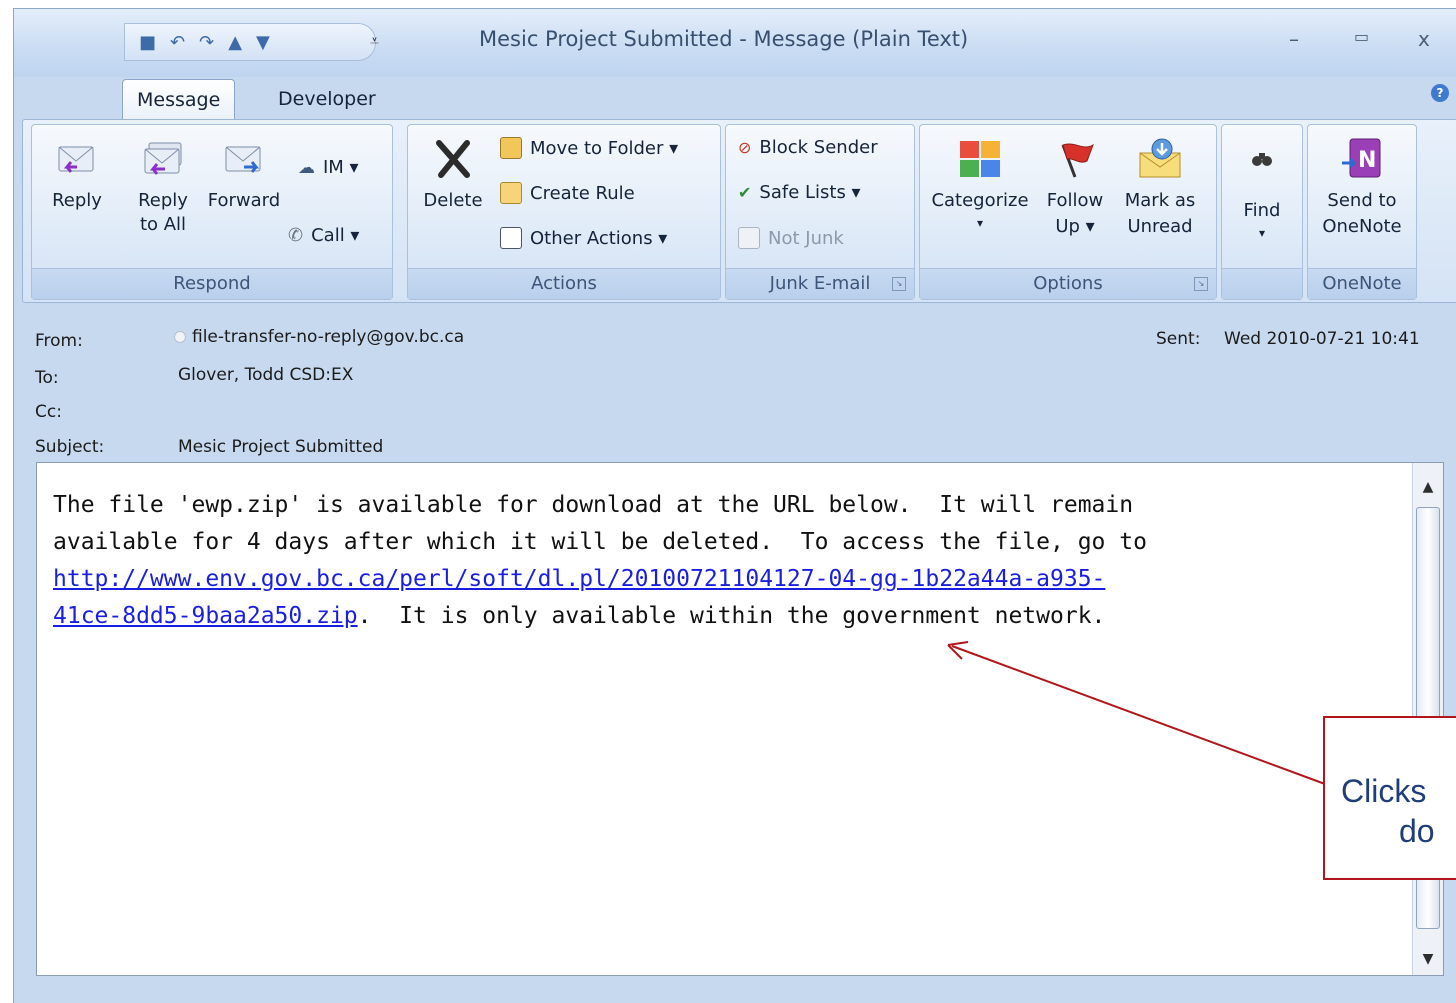 Image resolution: width=1456 pixels, height=1003 pixels. What do you see at coordinates (1417, 831) in the screenshot?
I see `callout-line-2: do` at bounding box center [1417, 831].